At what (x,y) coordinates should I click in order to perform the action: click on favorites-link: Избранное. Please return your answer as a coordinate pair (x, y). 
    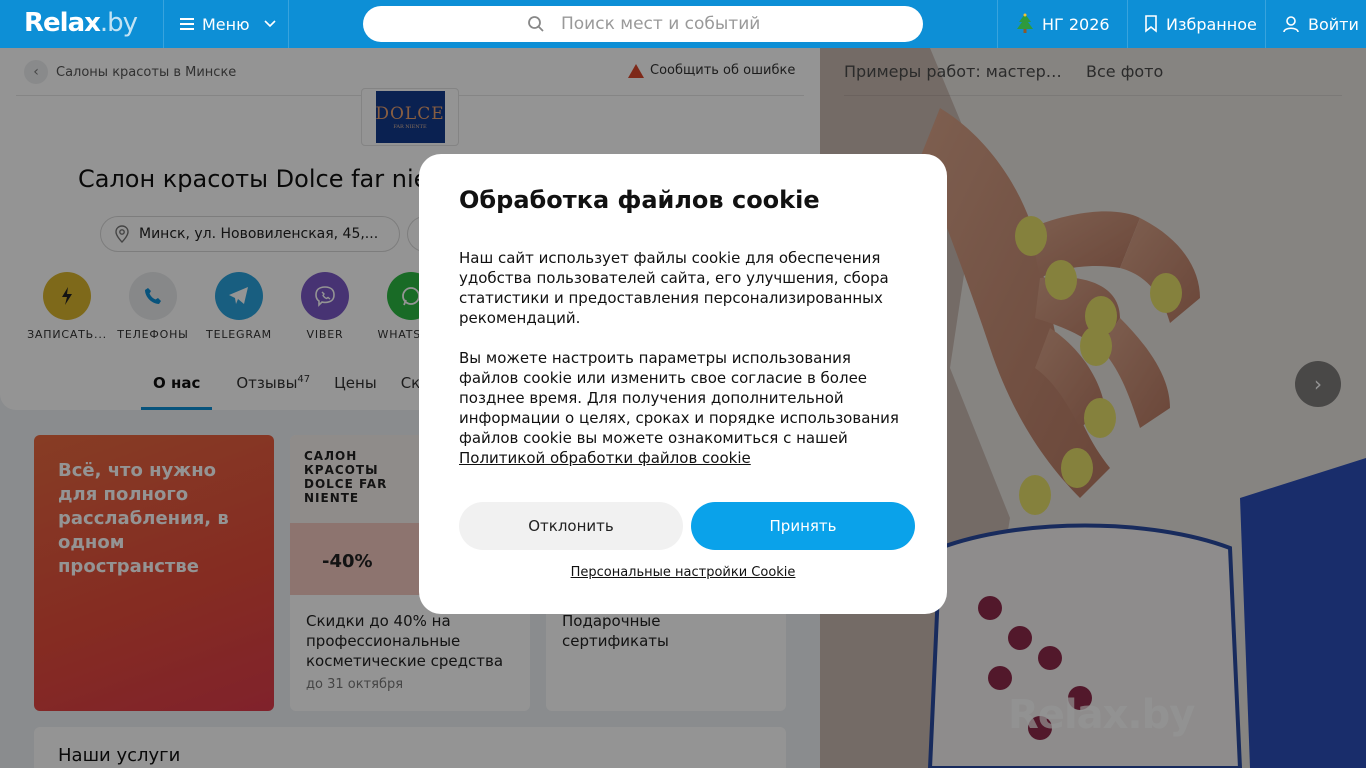
    Looking at the image, I should click on (1196, 24).